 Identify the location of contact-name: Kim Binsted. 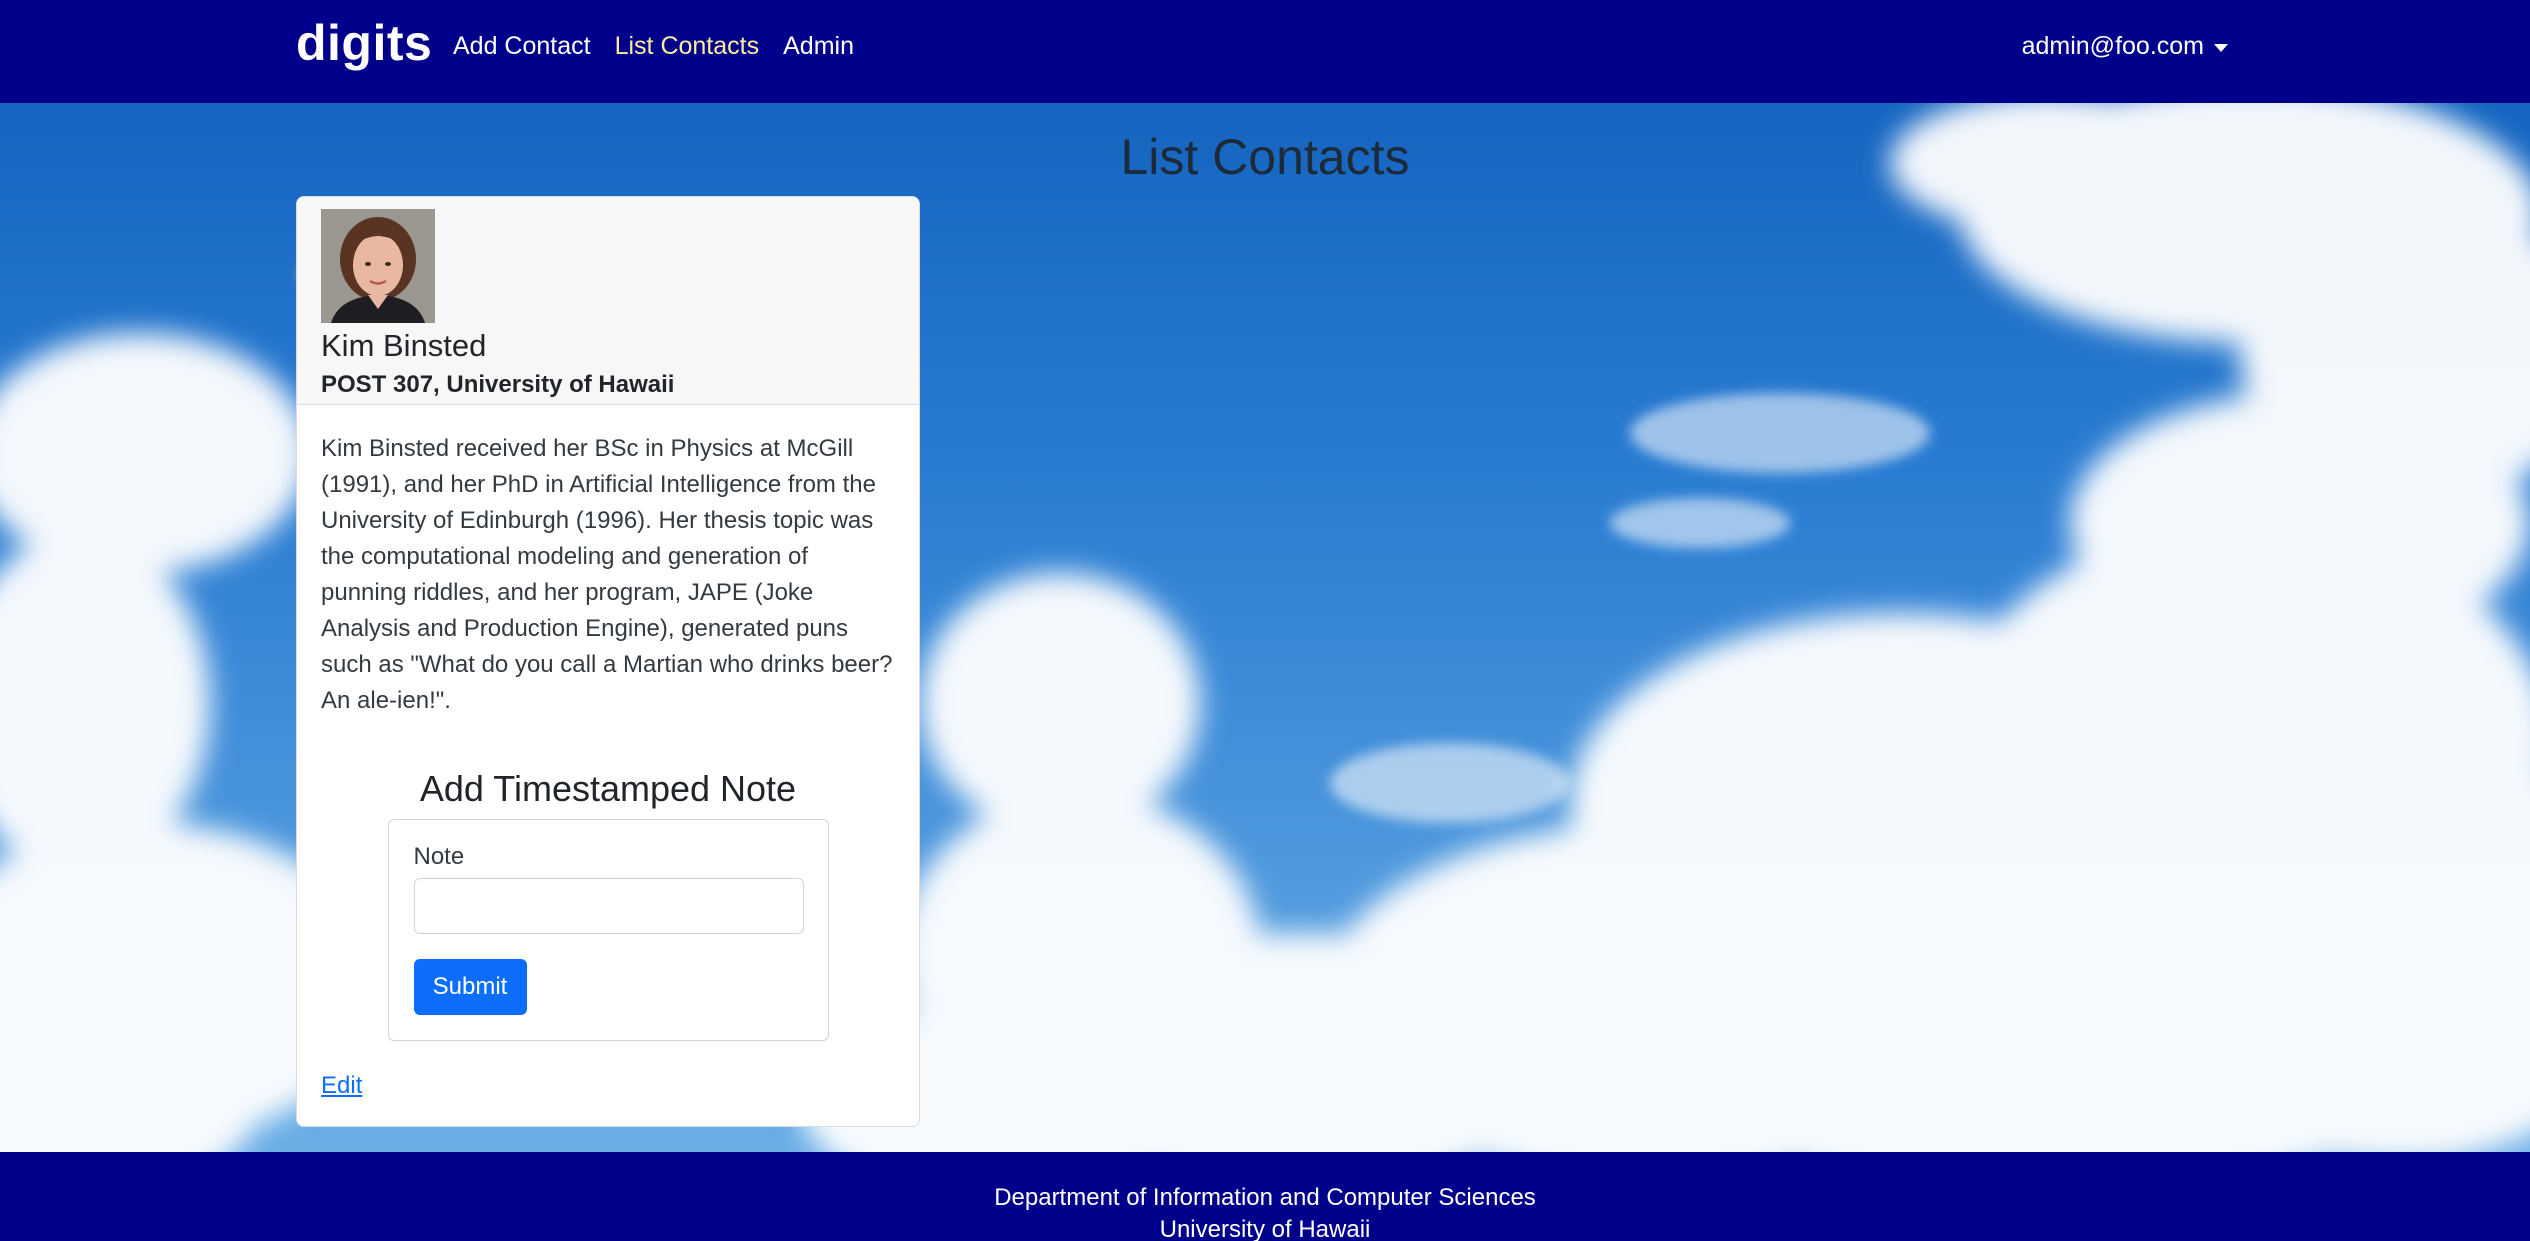
(404, 345).